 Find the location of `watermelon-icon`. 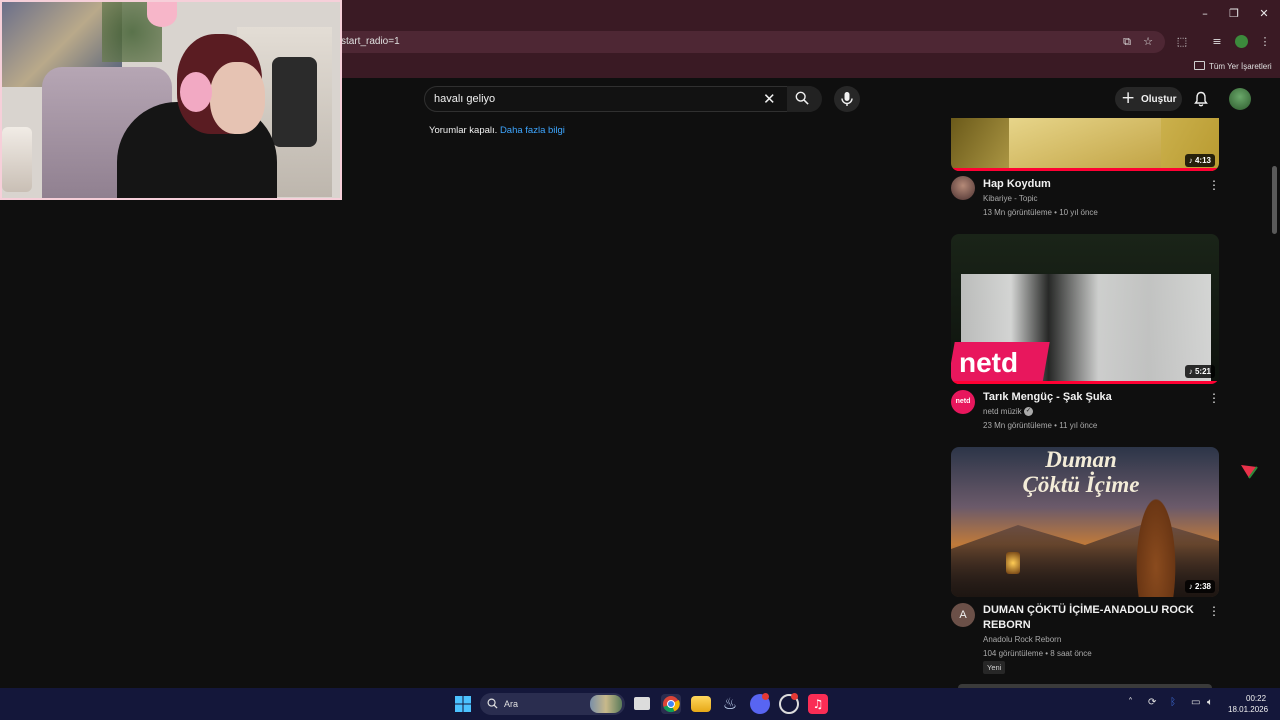

watermelon-icon is located at coordinates (1249, 472).